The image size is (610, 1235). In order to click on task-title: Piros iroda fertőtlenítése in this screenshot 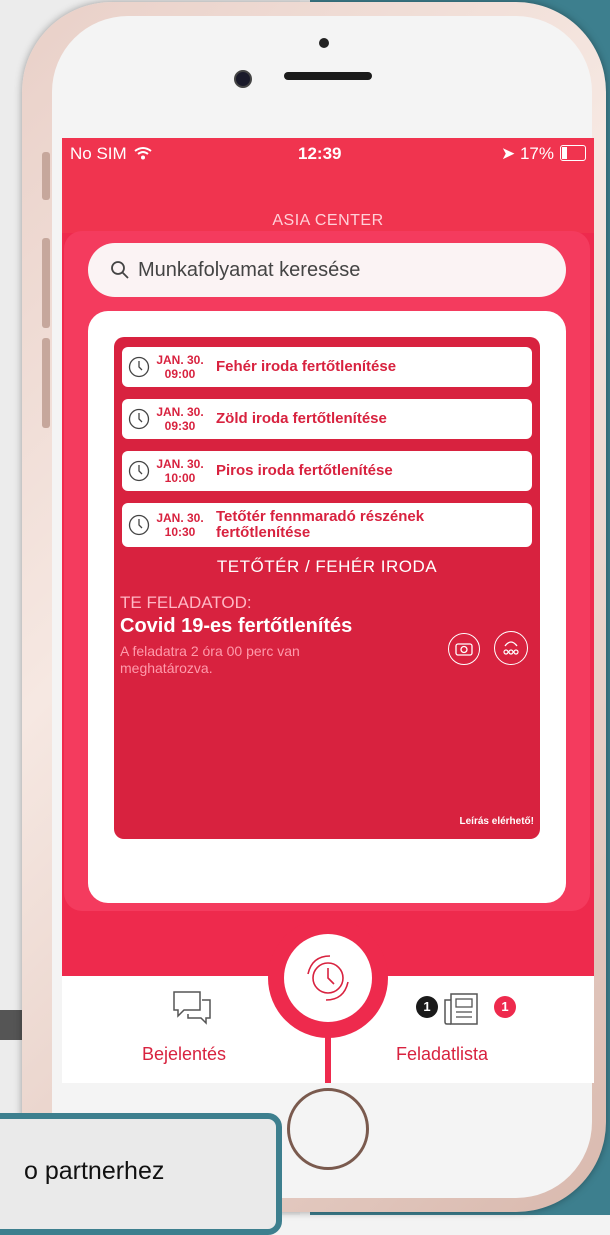, I will do `click(304, 470)`.